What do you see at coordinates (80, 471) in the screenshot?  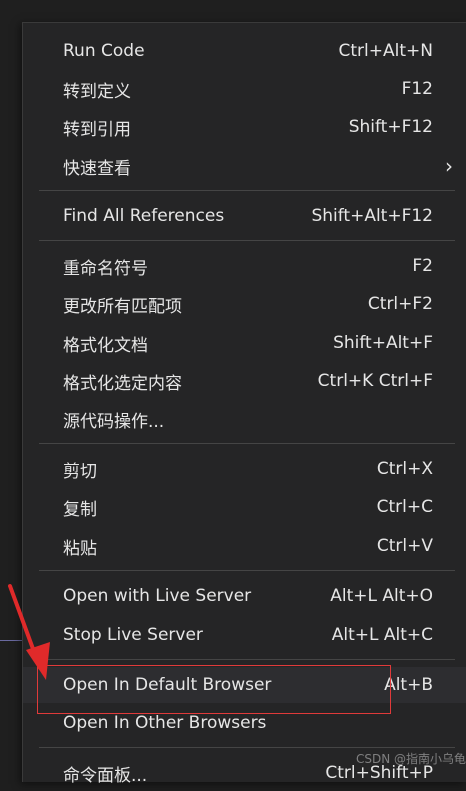 I see `menu-item-label: 剪切` at bounding box center [80, 471].